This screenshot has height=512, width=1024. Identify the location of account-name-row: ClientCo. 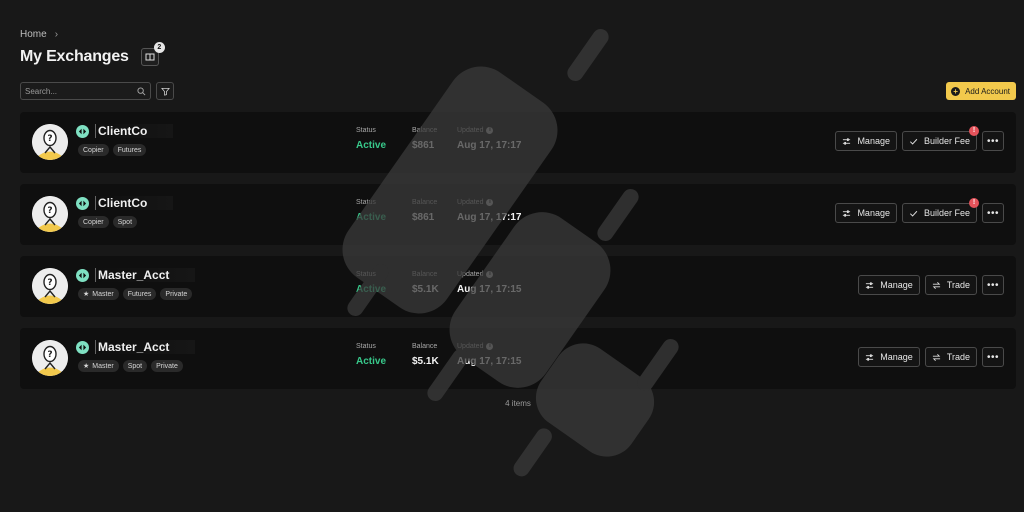
(125, 203).